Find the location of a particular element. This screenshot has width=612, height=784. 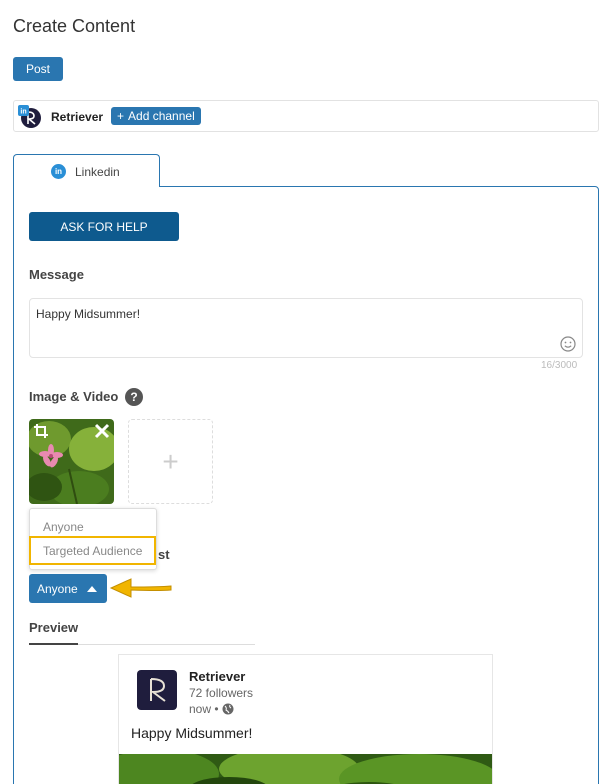

visibility-selected: Anyone is located at coordinates (57, 588).